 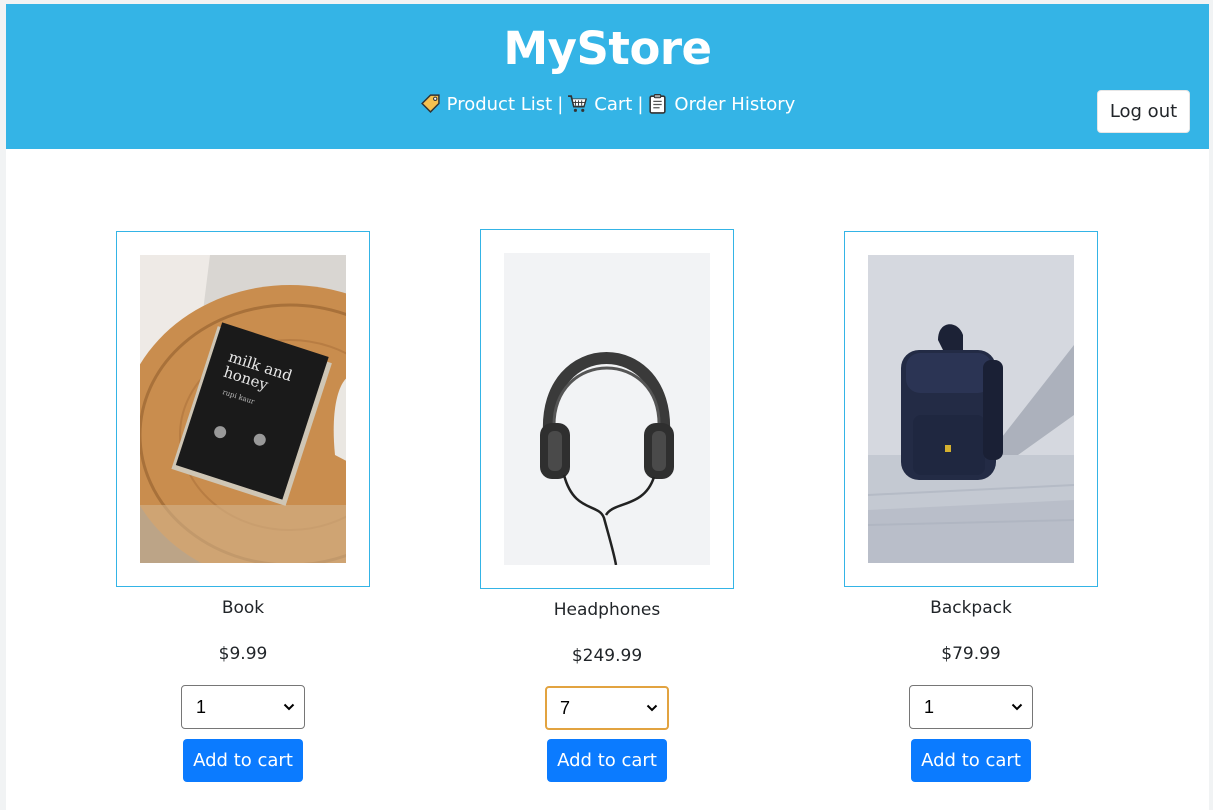 What do you see at coordinates (578, 103) in the screenshot?
I see `shopping-cart-icon` at bounding box center [578, 103].